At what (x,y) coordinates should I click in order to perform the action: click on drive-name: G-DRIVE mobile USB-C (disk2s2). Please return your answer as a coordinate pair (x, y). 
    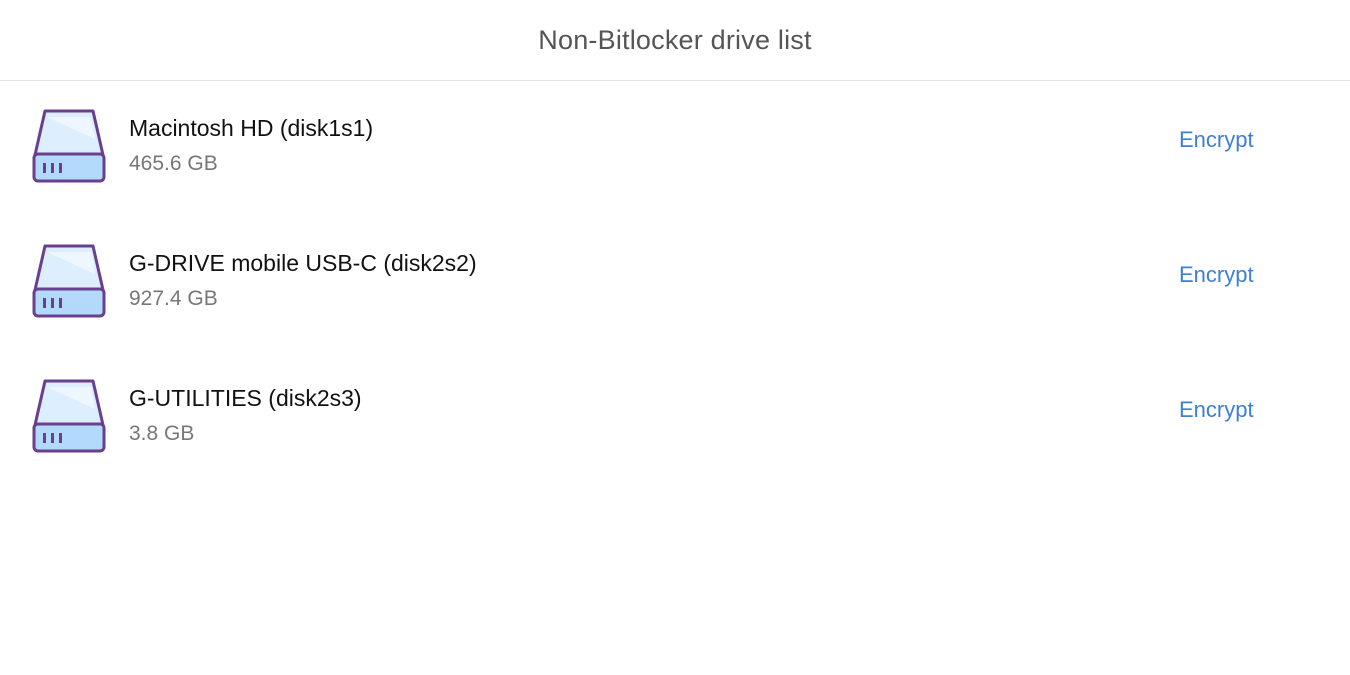
    Looking at the image, I should click on (303, 263).